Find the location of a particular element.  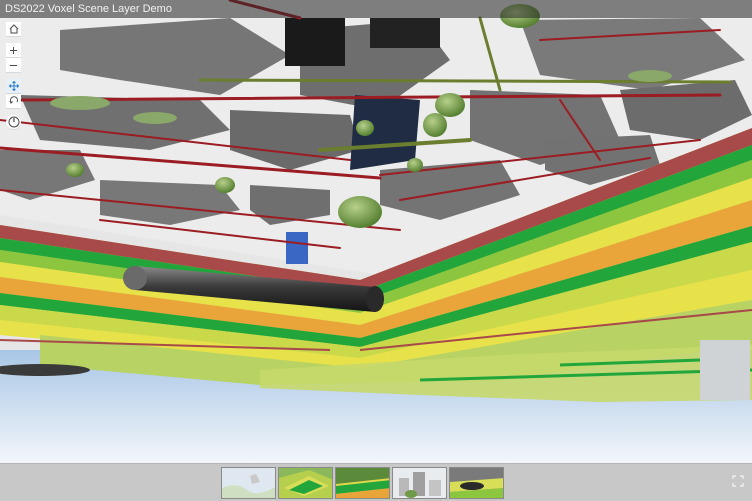

plus-icon is located at coordinates (13, 50).